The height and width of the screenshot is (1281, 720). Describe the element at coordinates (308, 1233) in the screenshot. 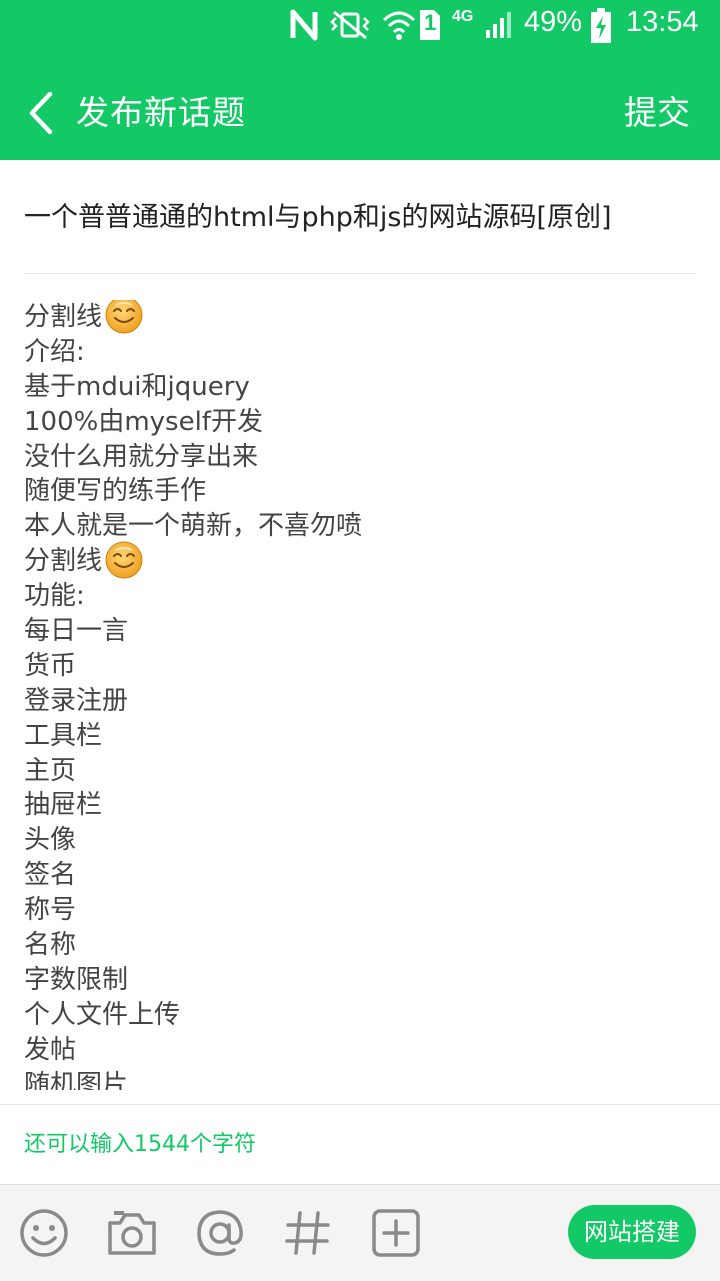

I see `topic-button` at that location.